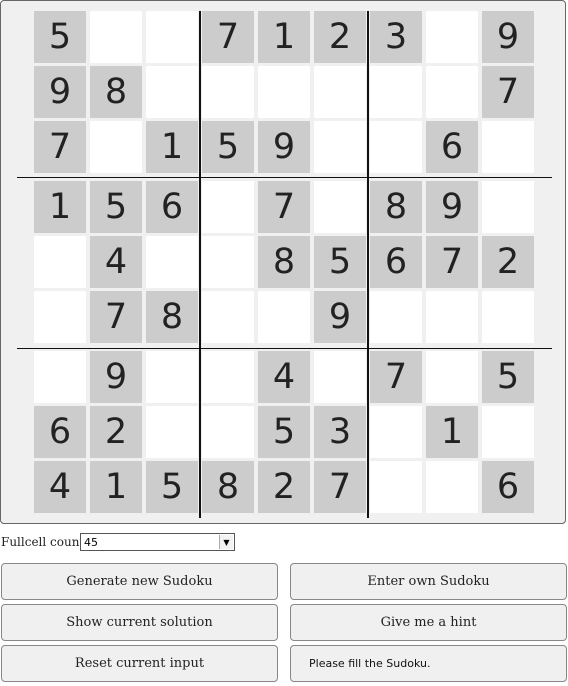  Describe the element at coordinates (452, 262) in the screenshot. I see `sudoku-cell-r5-c8: 7` at that location.